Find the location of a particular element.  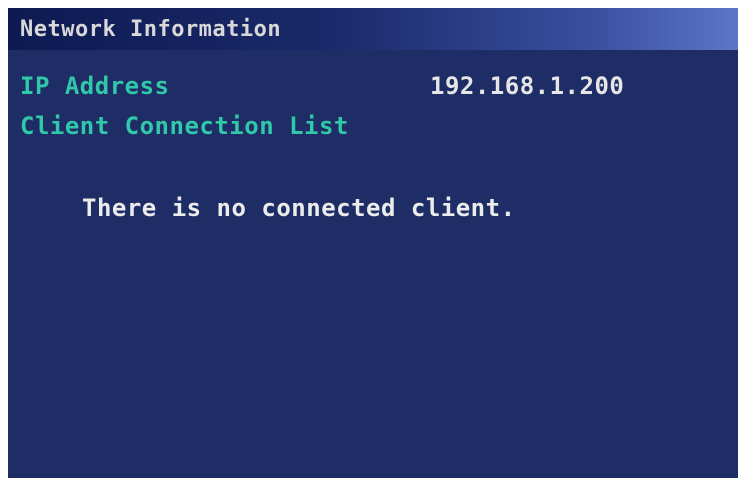

title-bar: Network Information is located at coordinates (373, 29).